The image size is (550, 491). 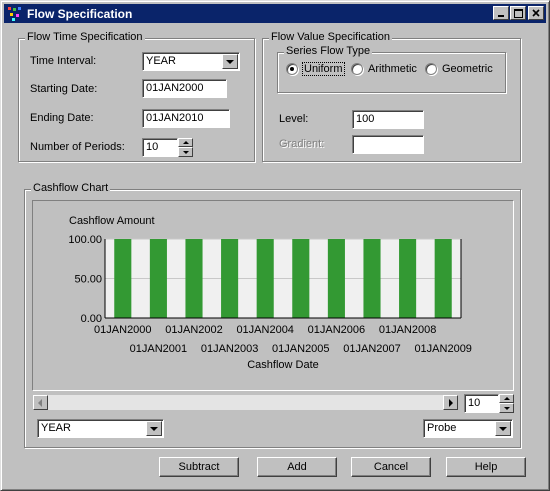 I want to click on zoom-spin-buttons, so click(x=506, y=403).